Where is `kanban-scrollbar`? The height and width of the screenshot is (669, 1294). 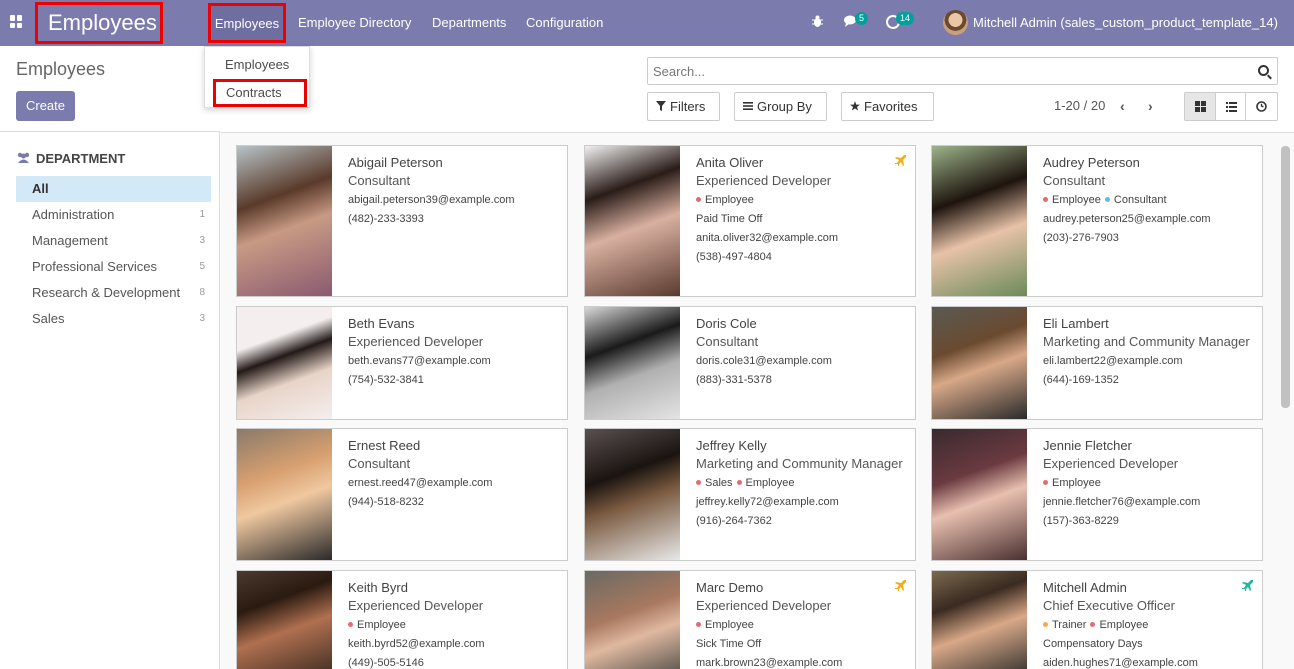 kanban-scrollbar is located at coordinates (1285, 406).